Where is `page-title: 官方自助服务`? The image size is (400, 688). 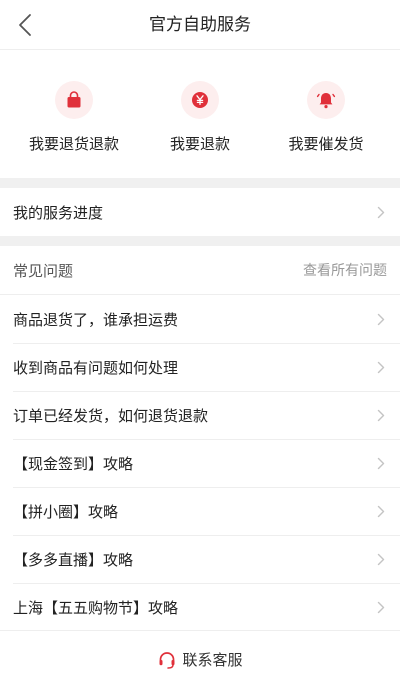 page-title: 官方自助服务 is located at coordinates (200, 25).